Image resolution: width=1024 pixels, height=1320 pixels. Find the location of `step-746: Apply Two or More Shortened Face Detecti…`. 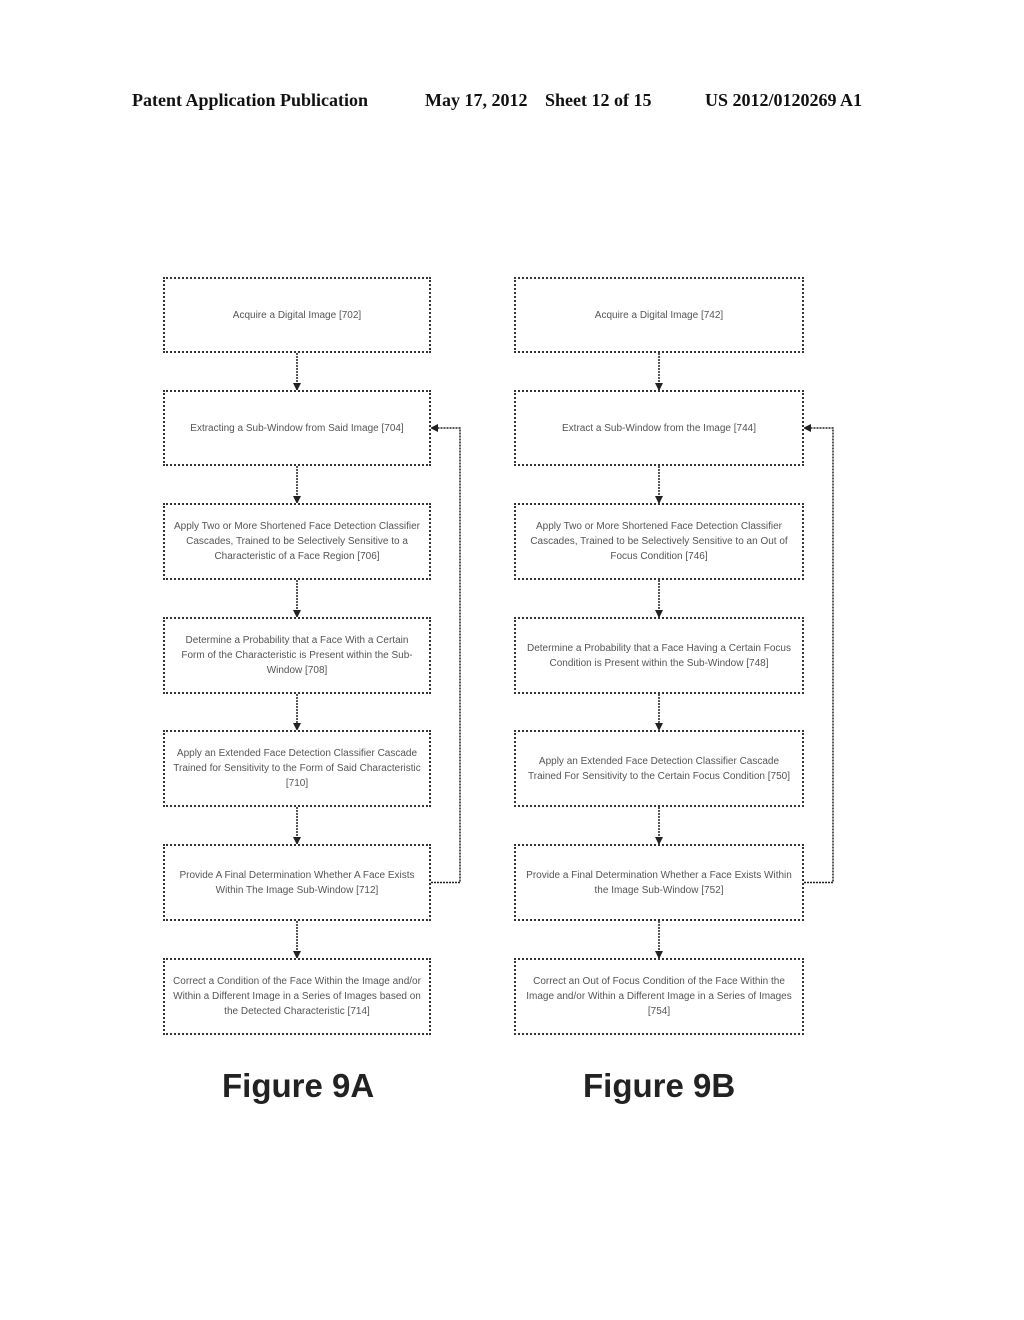

step-746: Apply Two or More Shortened Face Detecti… is located at coordinates (659, 541).